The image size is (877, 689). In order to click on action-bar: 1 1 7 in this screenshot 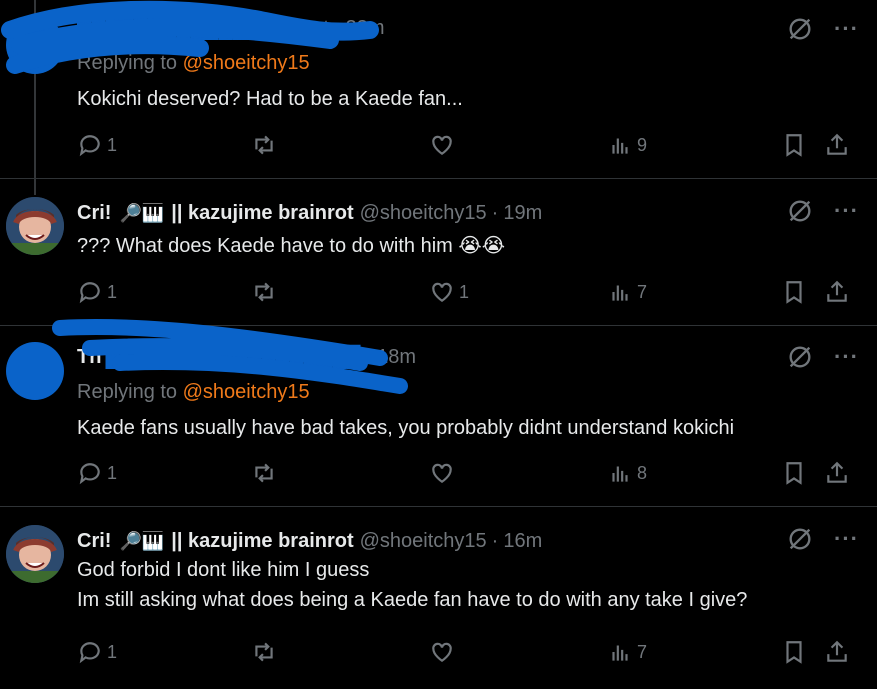, I will do `click(464, 293)`.